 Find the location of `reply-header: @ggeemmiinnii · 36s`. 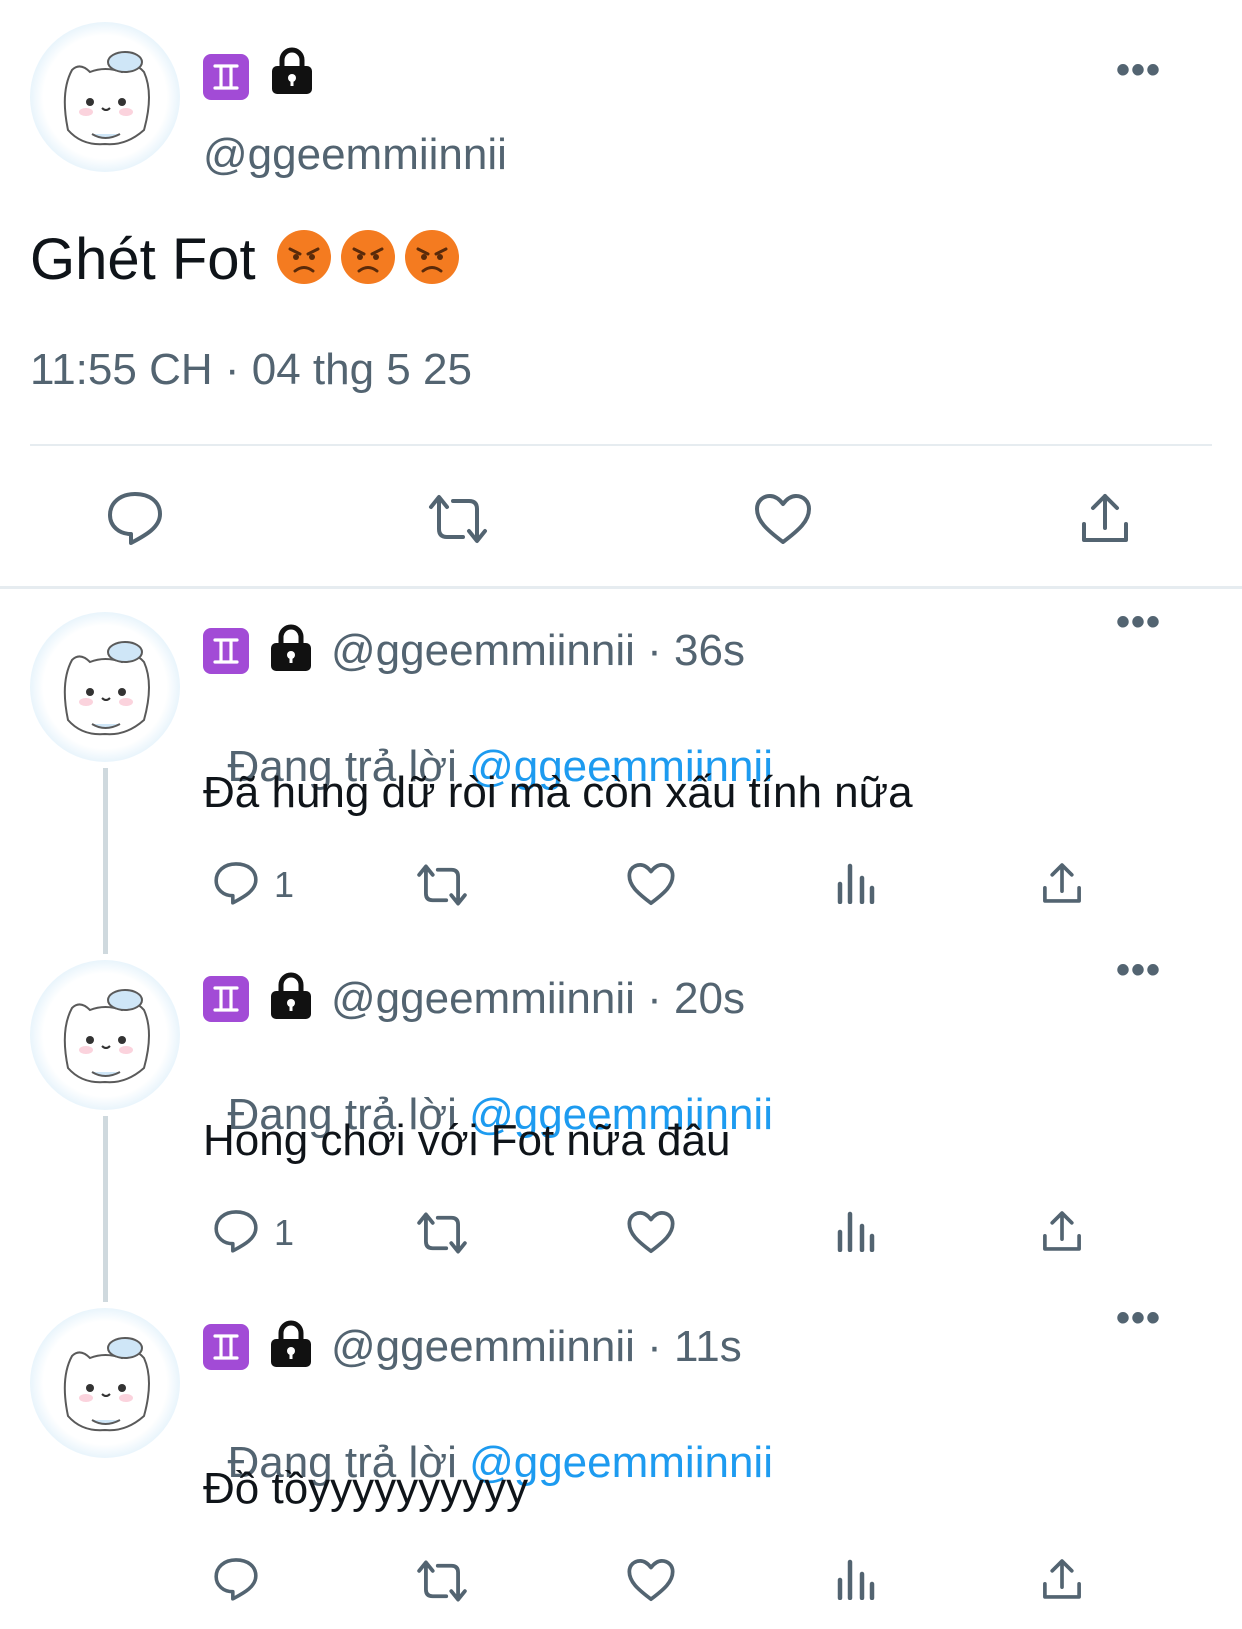

reply-header: @ggeemmiinnii · 36s is located at coordinates (474, 649).